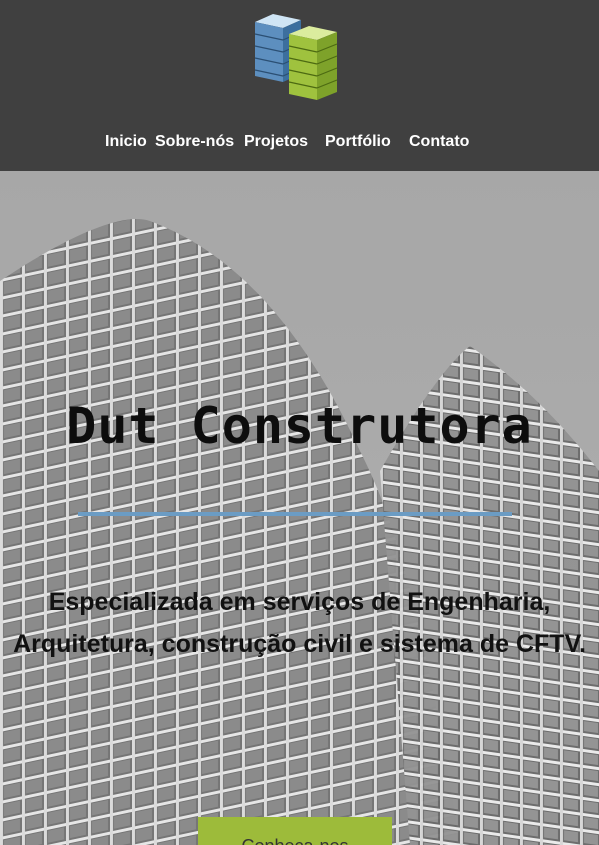  I want to click on hero-divider, so click(295, 514).